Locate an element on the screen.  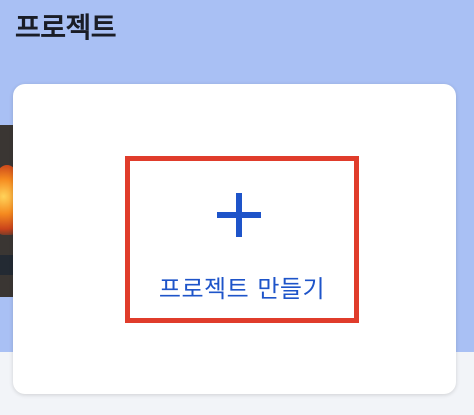
page-title: 프로젝트 is located at coordinates (66, 27).